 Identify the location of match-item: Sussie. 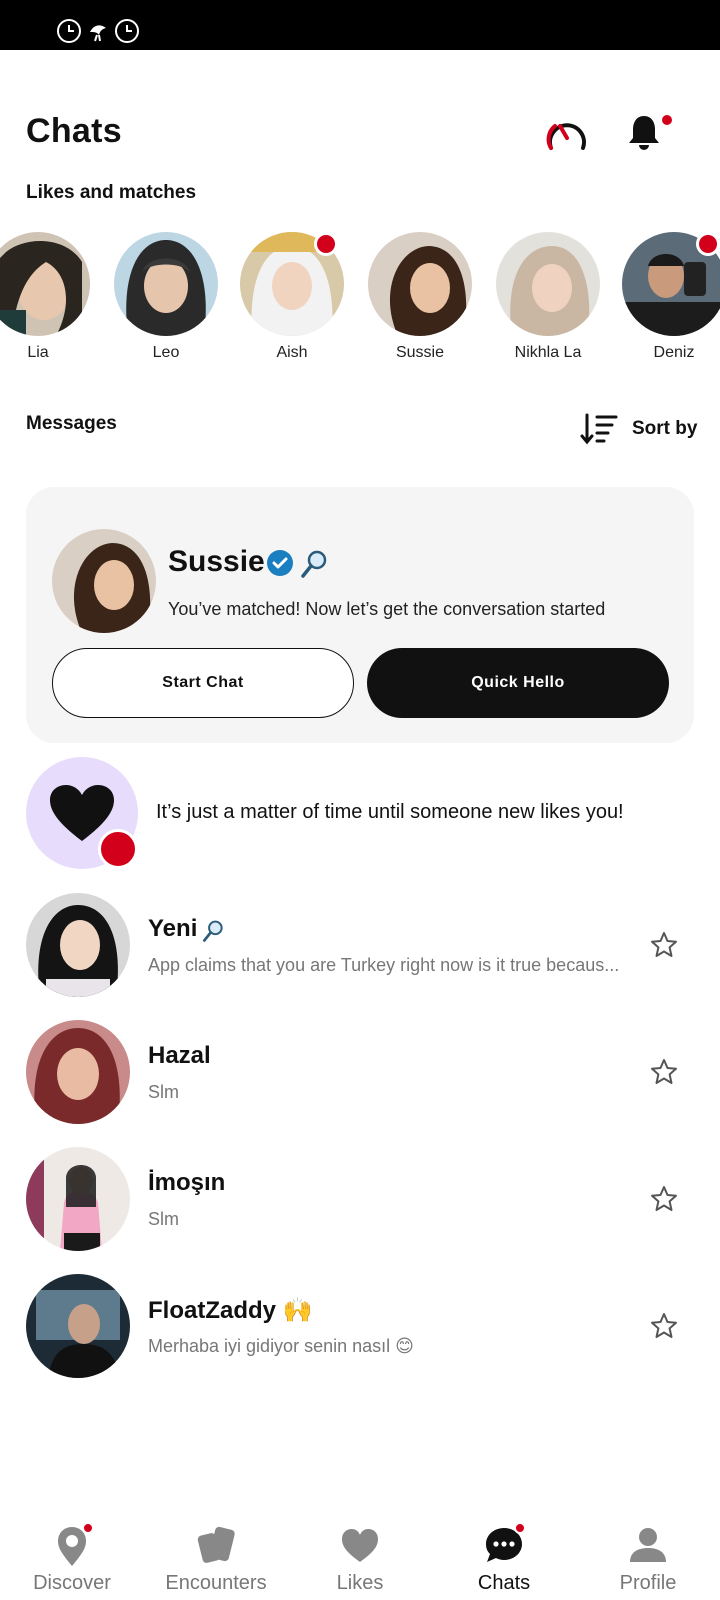
(420, 297).